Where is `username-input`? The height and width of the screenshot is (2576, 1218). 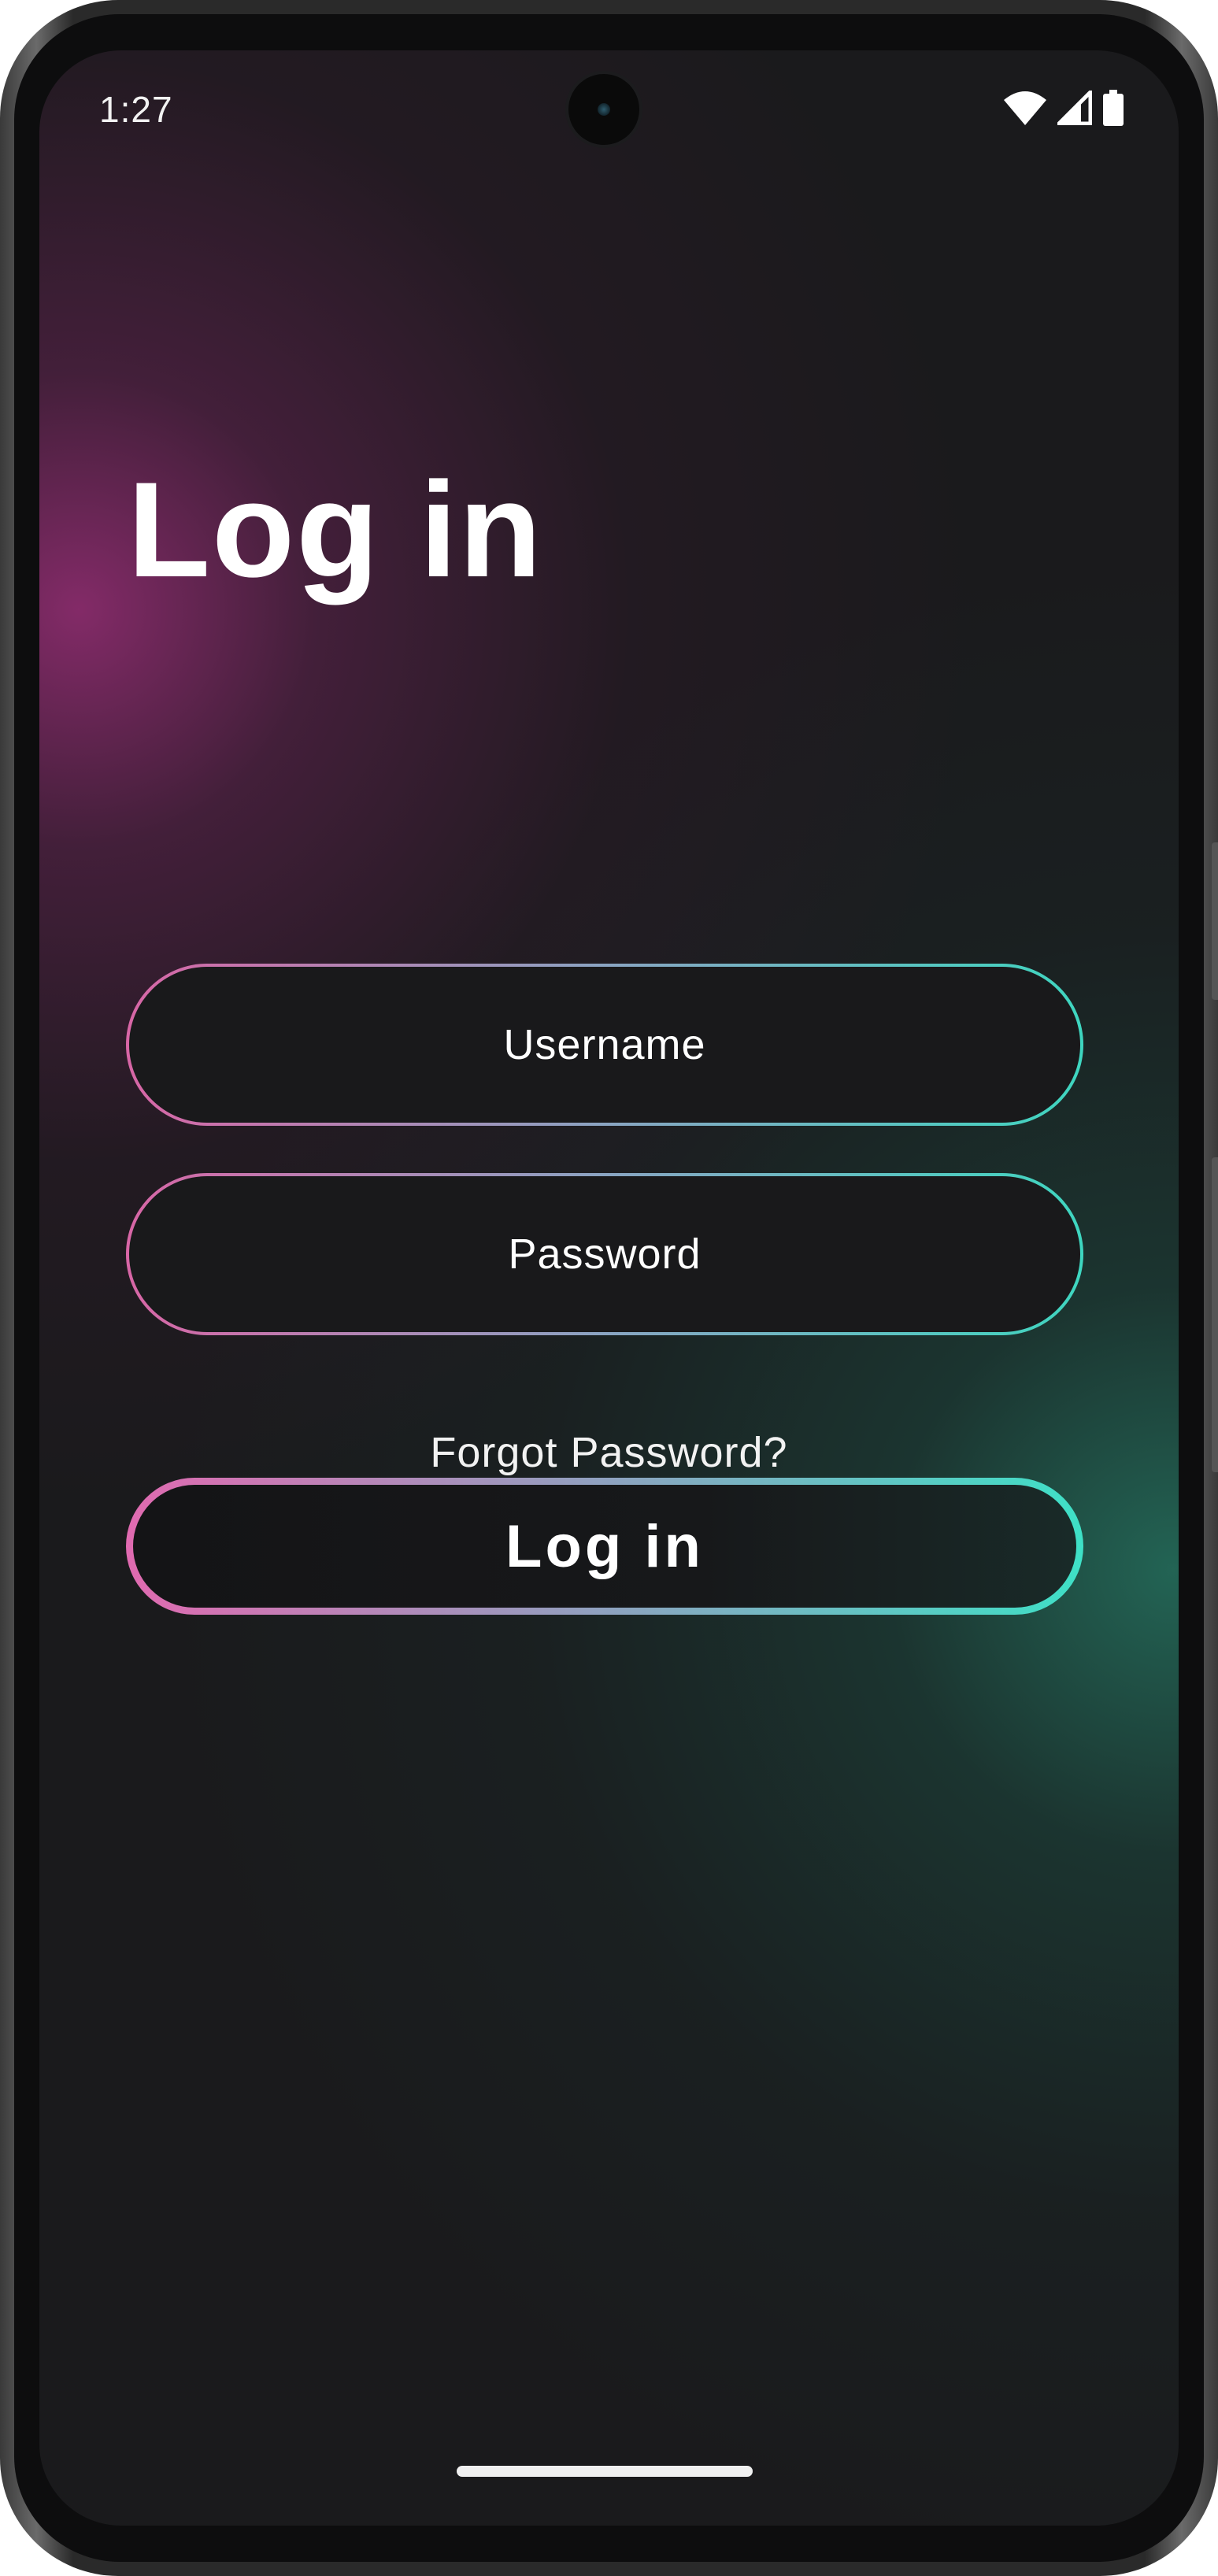 username-input is located at coordinates (604, 1045).